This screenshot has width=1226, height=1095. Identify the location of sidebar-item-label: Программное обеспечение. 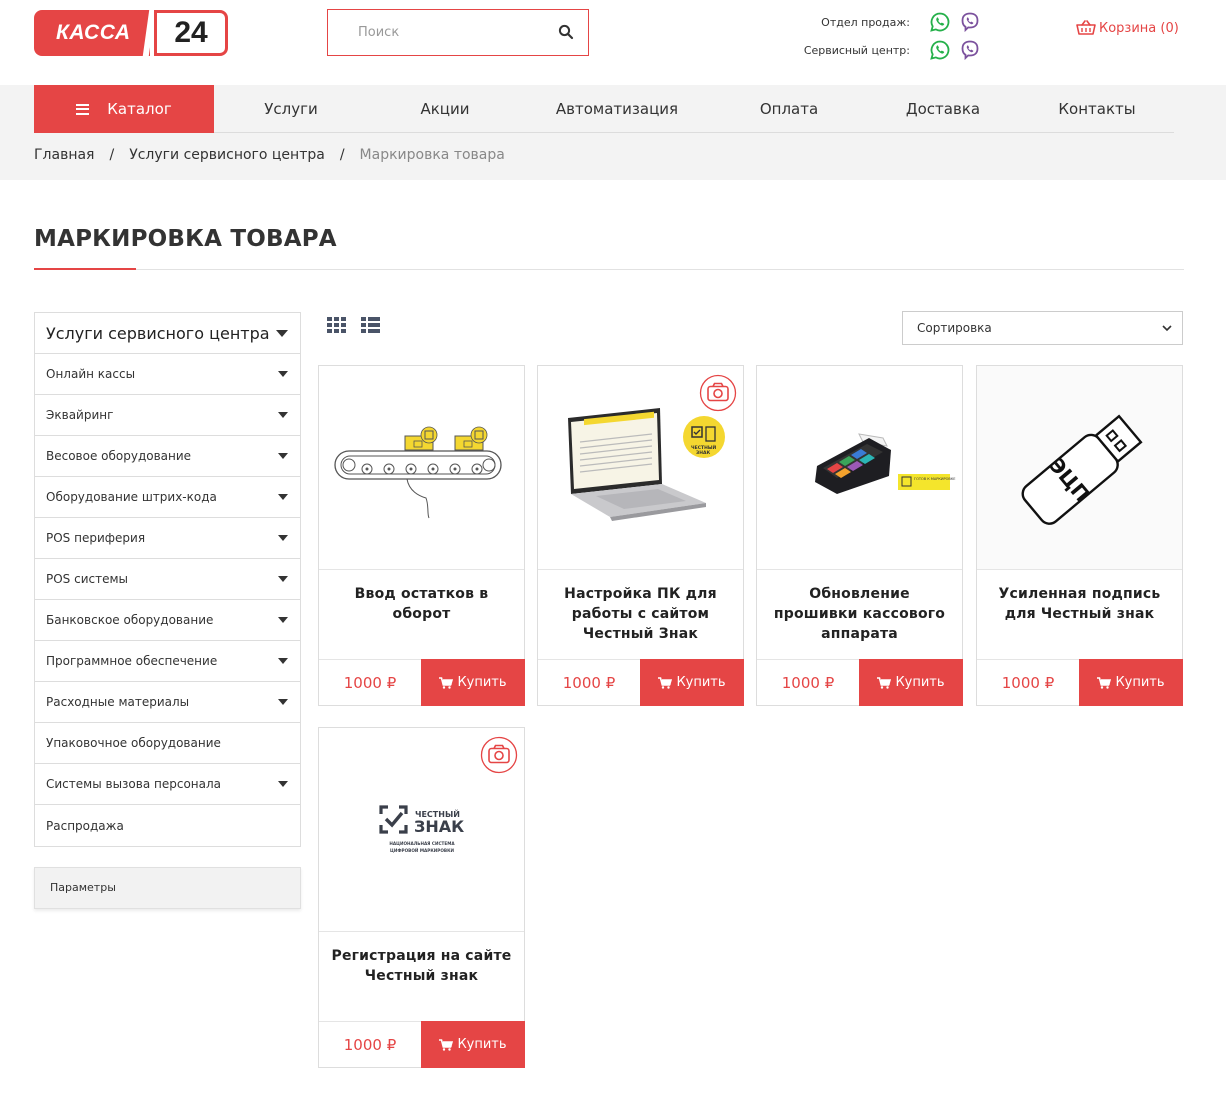
(132, 661).